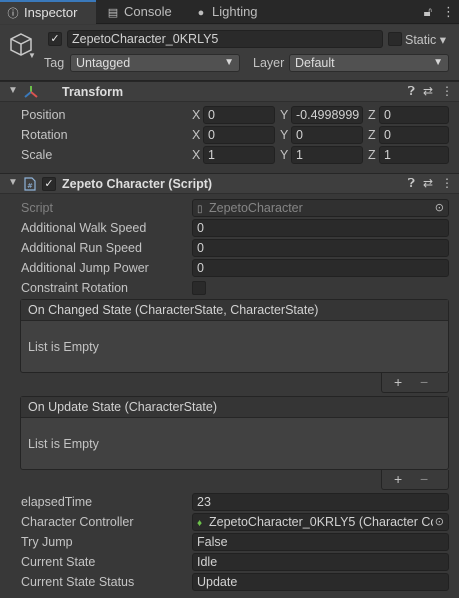 This screenshot has width=459, height=598. Describe the element at coordinates (200, 209) in the screenshot. I see `script-file-icon: ▯` at that location.